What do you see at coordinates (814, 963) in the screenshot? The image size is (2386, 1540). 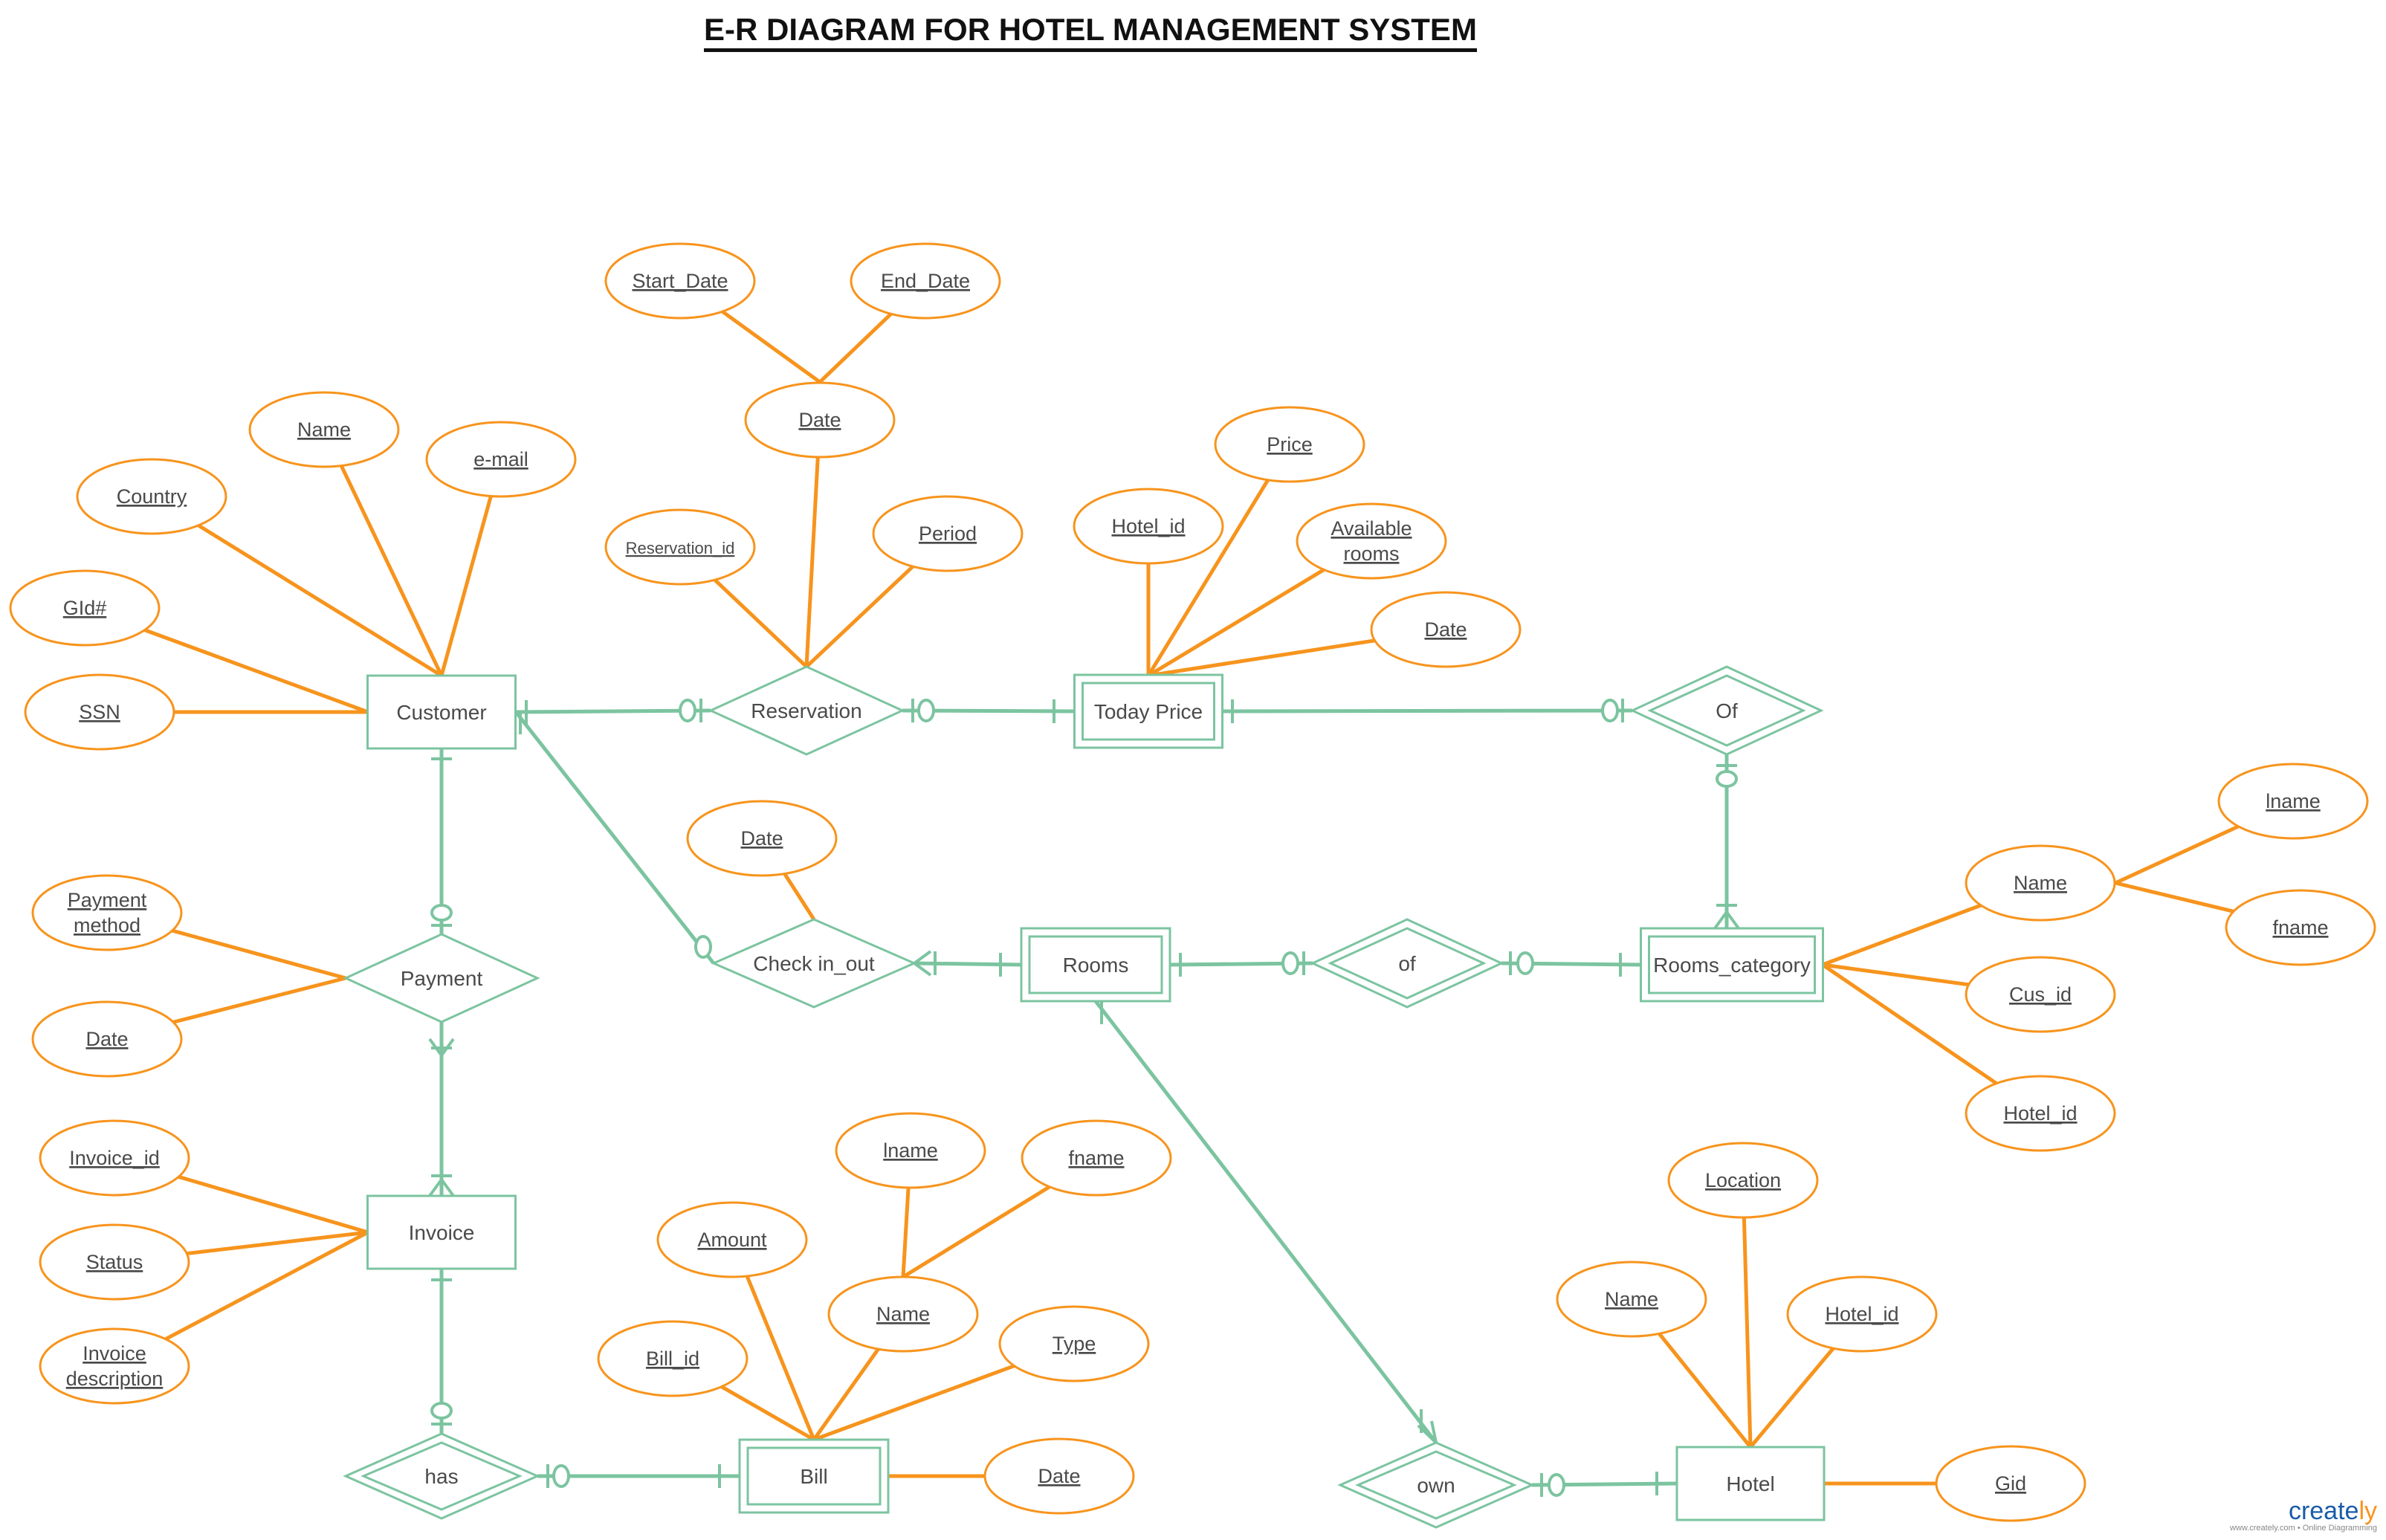 I see `relationship-check-in-out: Check in_out` at bounding box center [814, 963].